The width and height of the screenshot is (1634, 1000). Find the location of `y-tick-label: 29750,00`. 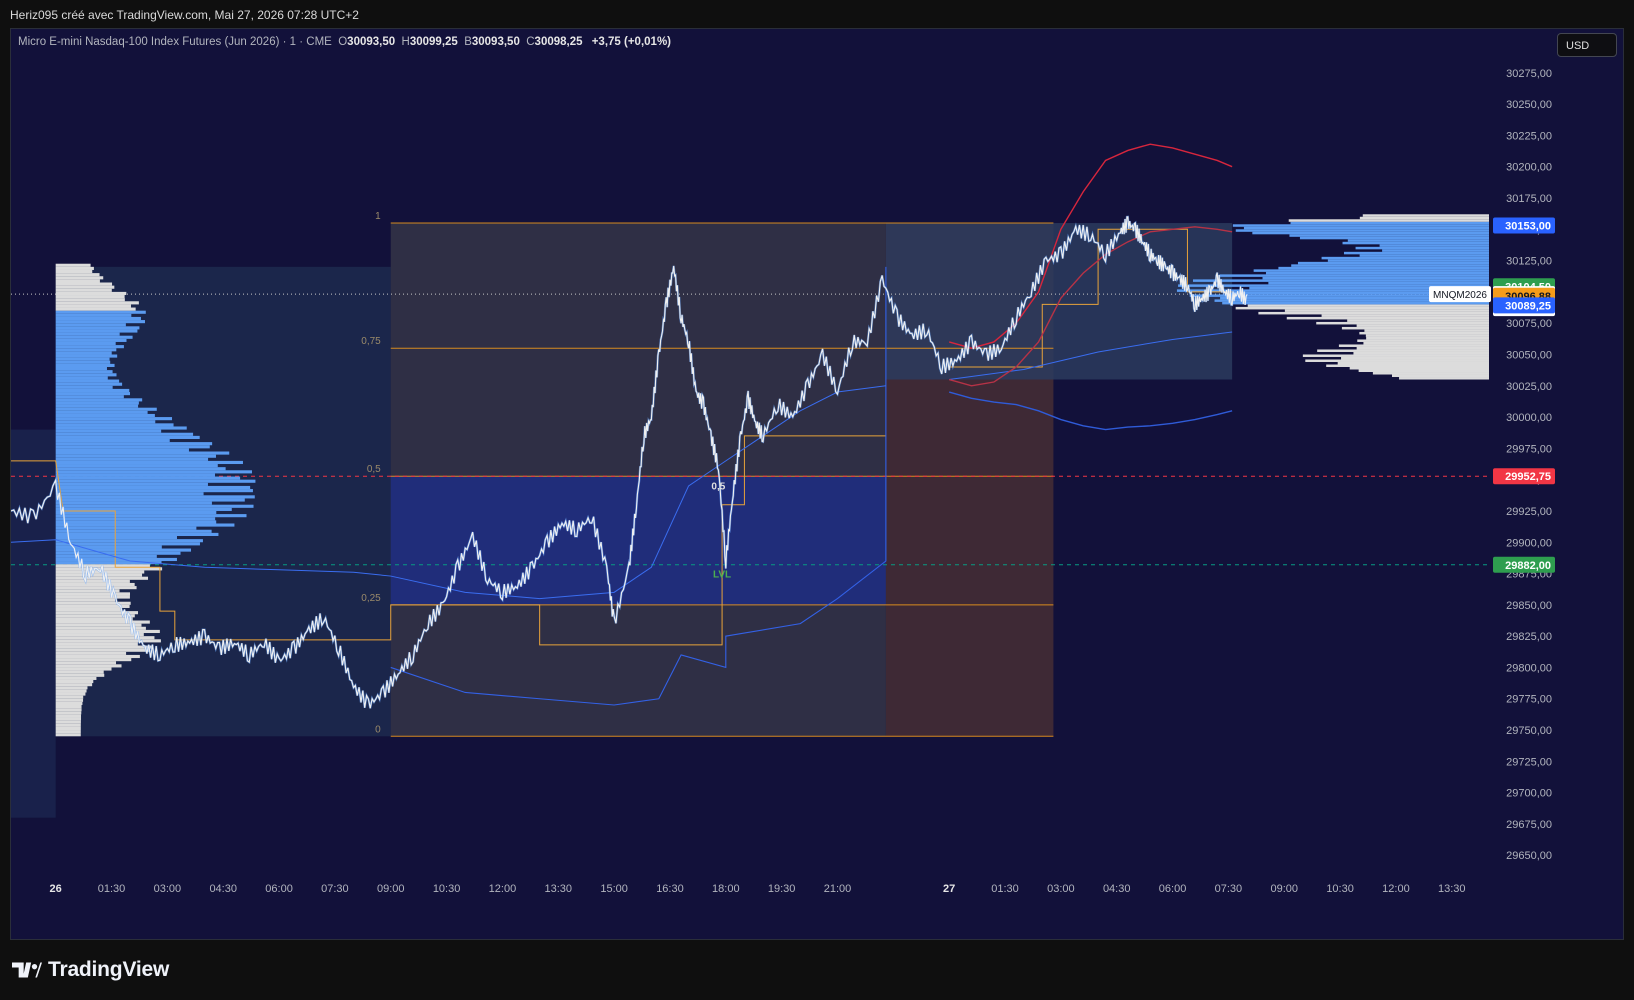

y-tick-label: 29750,00 is located at coordinates (1529, 731).